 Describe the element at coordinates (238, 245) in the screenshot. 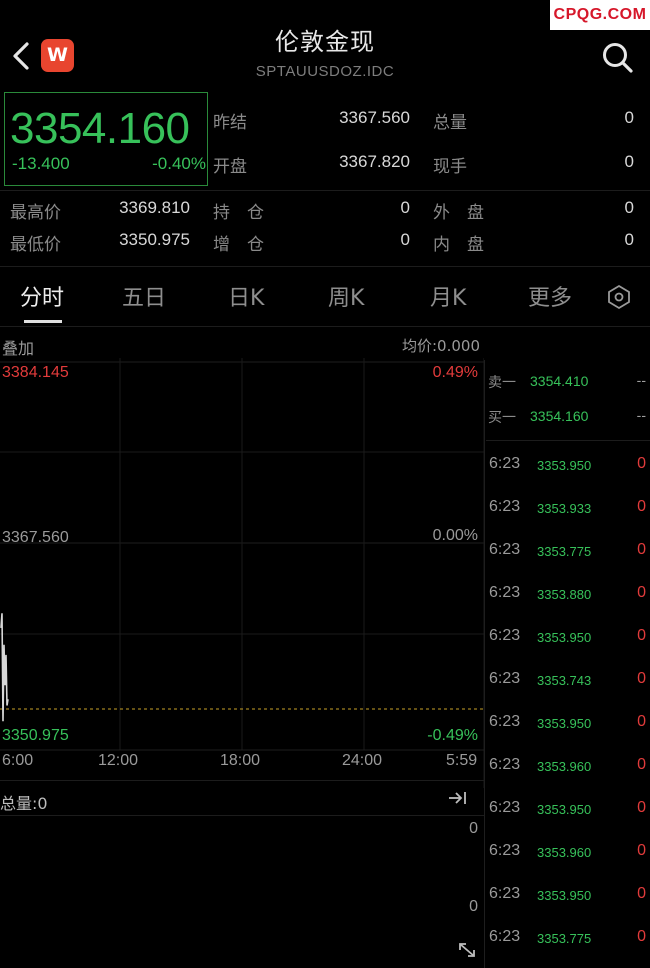

I see `stat-label-oi-change: 增 仓` at that location.